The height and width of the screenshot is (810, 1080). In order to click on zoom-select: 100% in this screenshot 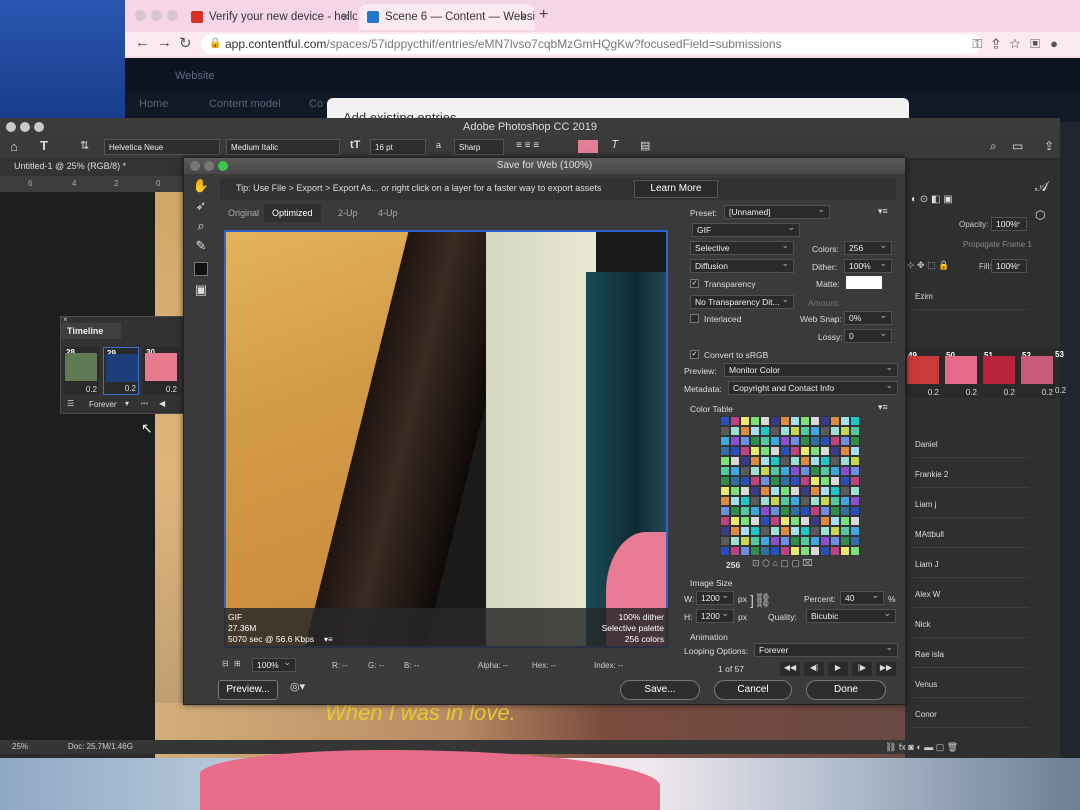, I will do `click(274, 665)`.